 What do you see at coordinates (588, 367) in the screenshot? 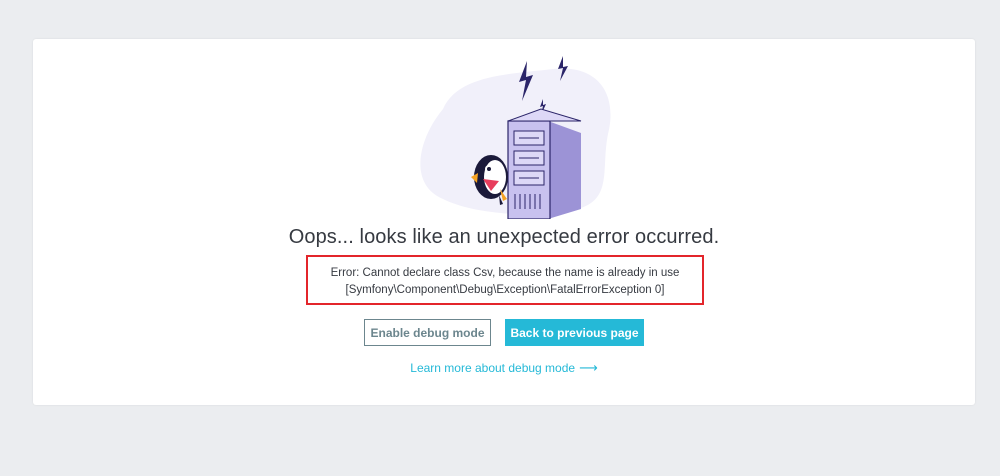
I see `arrow-right-icon: ⟶` at bounding box center [588, 367].